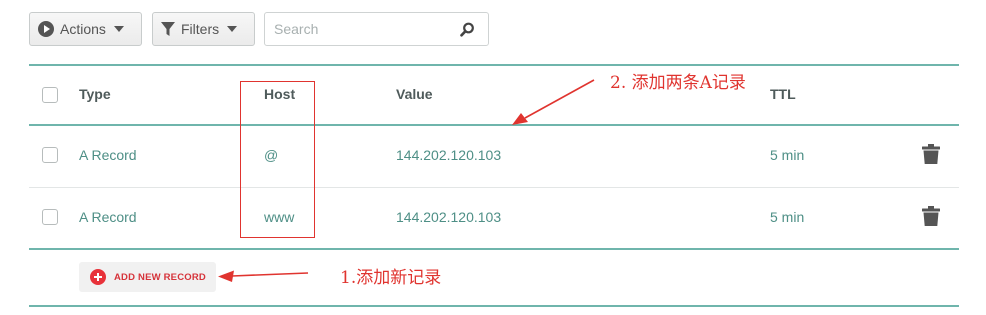  Describe the element at coordinates (263, 276) in the screenshot. I see `arrow-to-add-record-icon` at that location.